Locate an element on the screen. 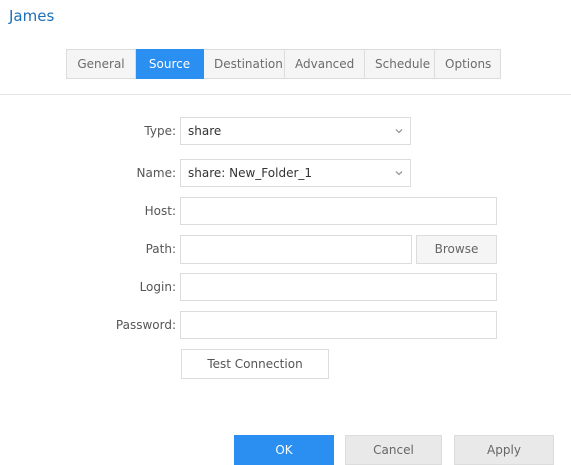 This screenshot has width=571, height=465. password-input is located at coordinates (338, 325).